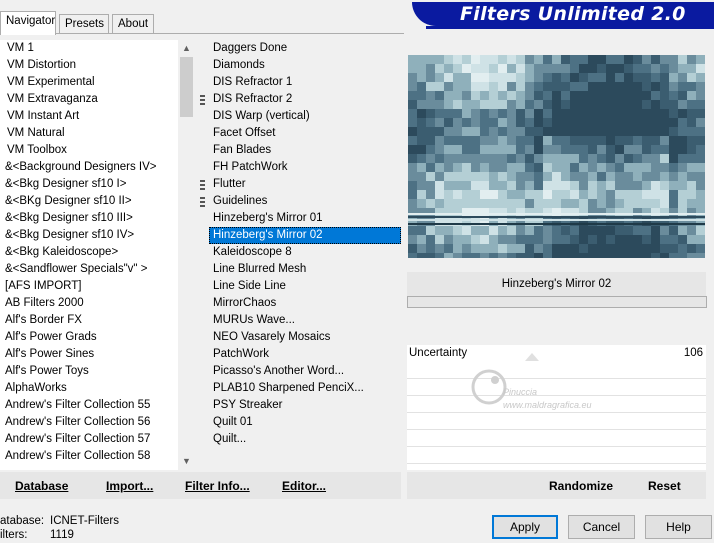 The image size is (714, 543). What do you see at coordinates (260, 269) in the screenshot?
I see `filter-label: Line Blurred Mesh` at bounding box center [260, 269].